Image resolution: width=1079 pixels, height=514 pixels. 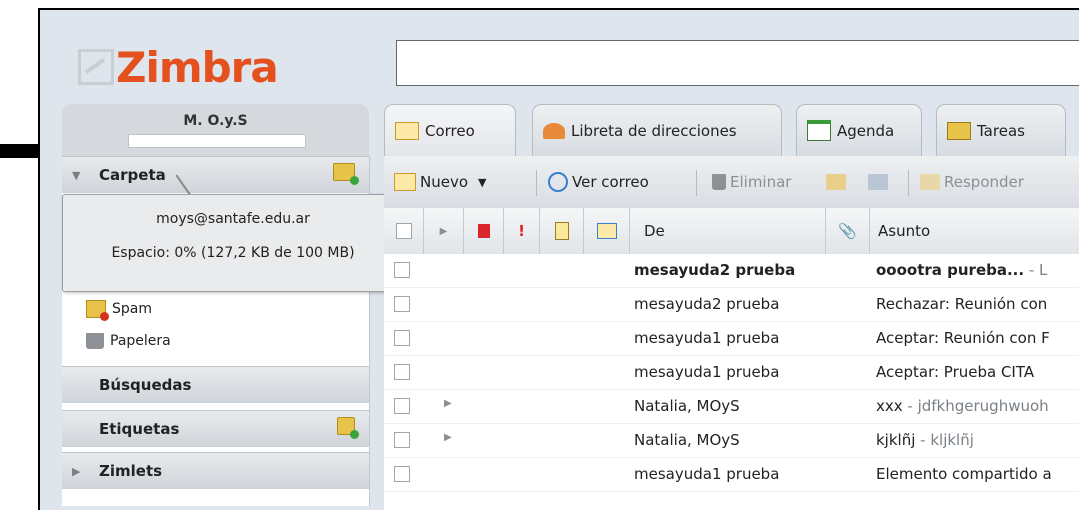 I want to click on zimlets-label: Zimlets, so click(x=131, y=471).